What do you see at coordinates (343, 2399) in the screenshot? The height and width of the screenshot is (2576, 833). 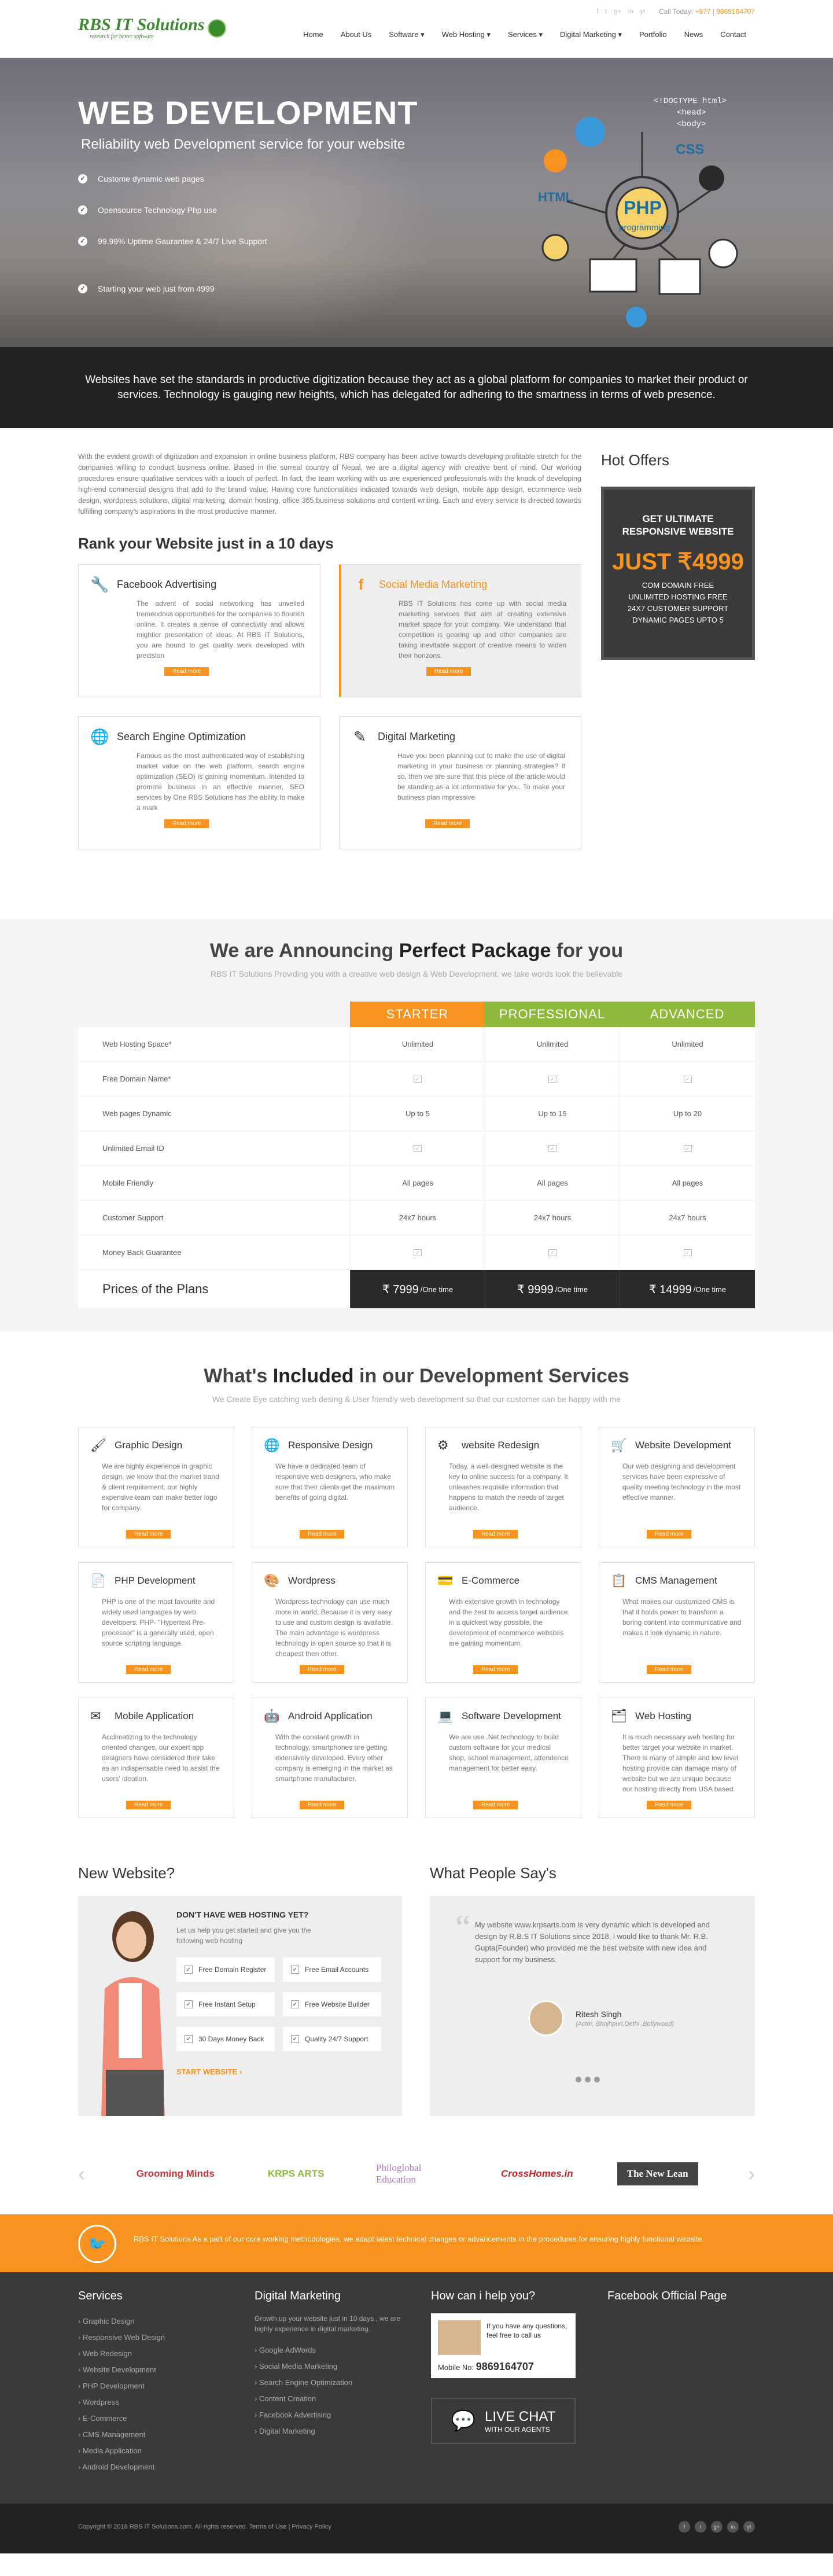 I see `footer-link: Content Creation` at bounding box center [343, 2399].